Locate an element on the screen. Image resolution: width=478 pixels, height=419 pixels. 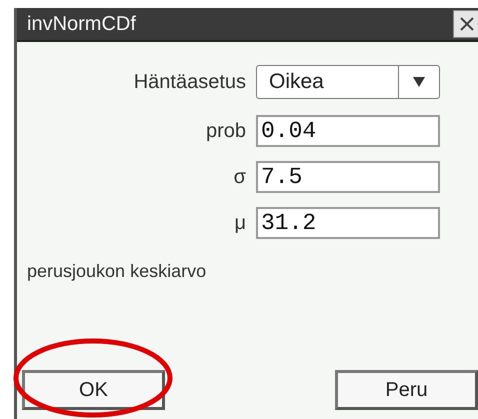
cancel-button: Peru is located at coordinates (406, 390).